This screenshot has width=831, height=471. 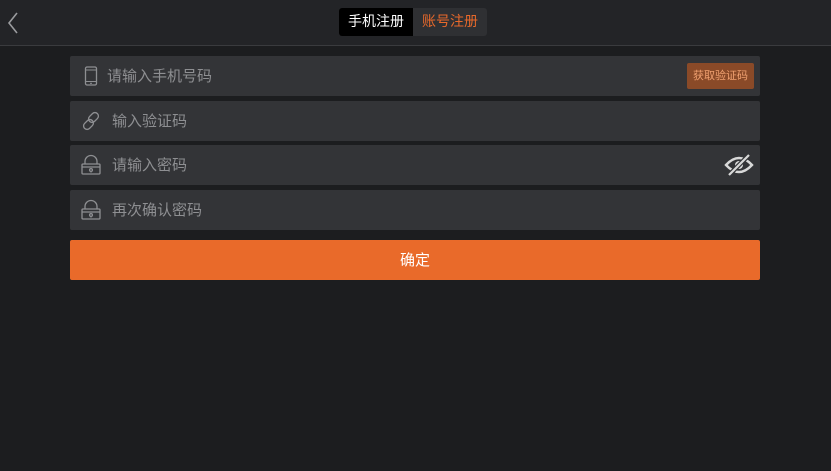 I want to click on phone-field: 获取验证码, so click(x=415, y=76).